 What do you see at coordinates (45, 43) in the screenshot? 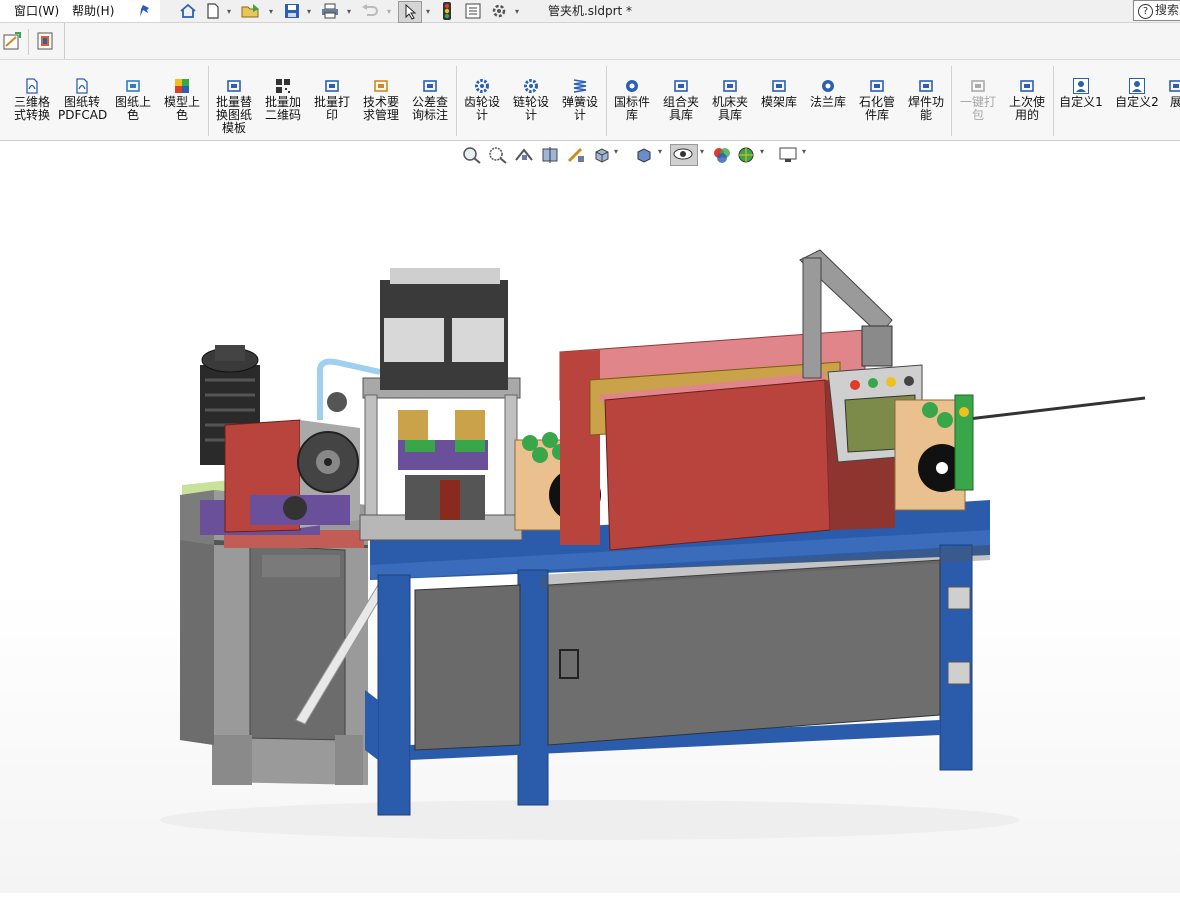
I see `plugin-icon` at bounding box center [45, 43].